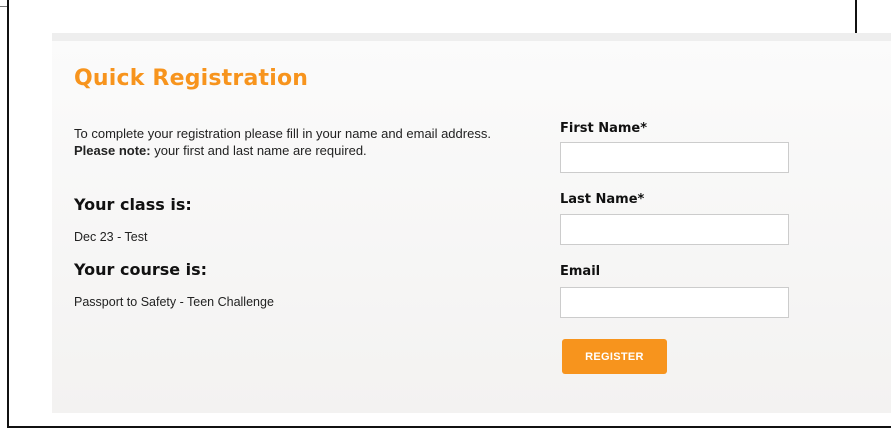  What do you see at coordinates (674, 302) in the screenshot?
I see `email-input` at bounding box center [674, 302].